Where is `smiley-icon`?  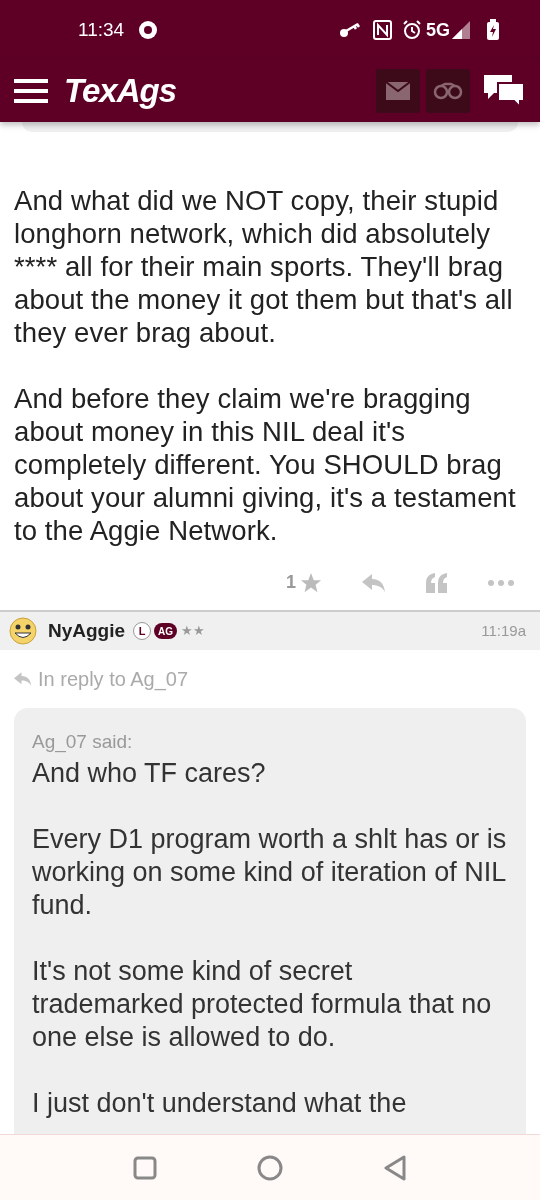 smiley-icon is located at coordinates (23, 631).